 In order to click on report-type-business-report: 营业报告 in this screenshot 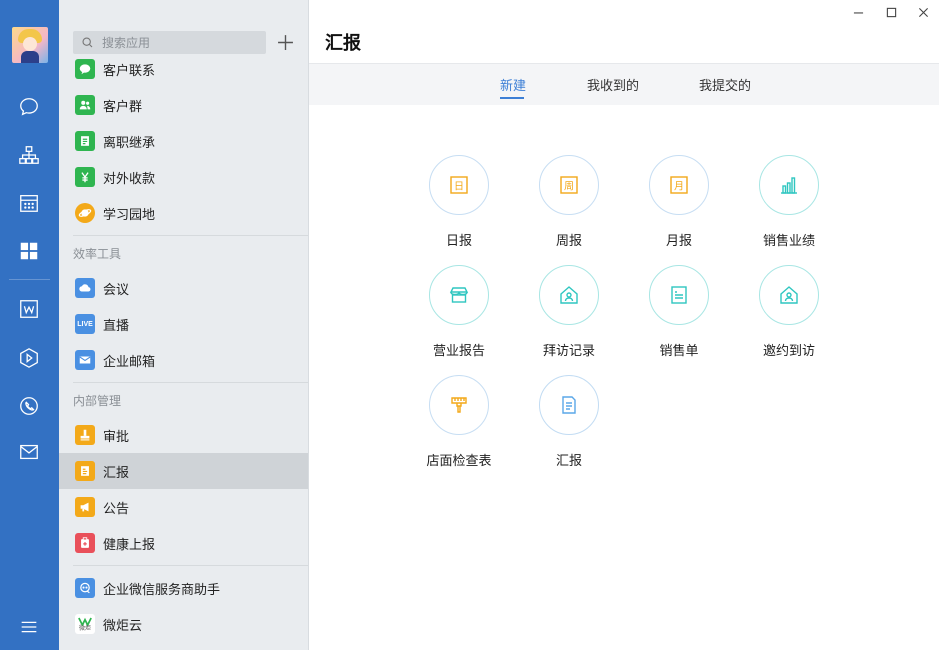, I will do `click(459, 315)`.